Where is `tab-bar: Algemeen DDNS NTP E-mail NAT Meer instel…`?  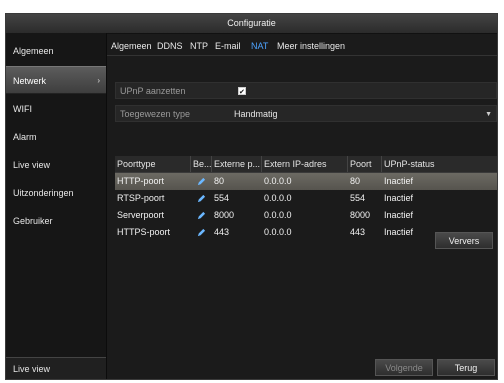
tab-bar: Algemeen DDNS NTP E-mail NAT Meer instel… is located at coordinates (302, 46).